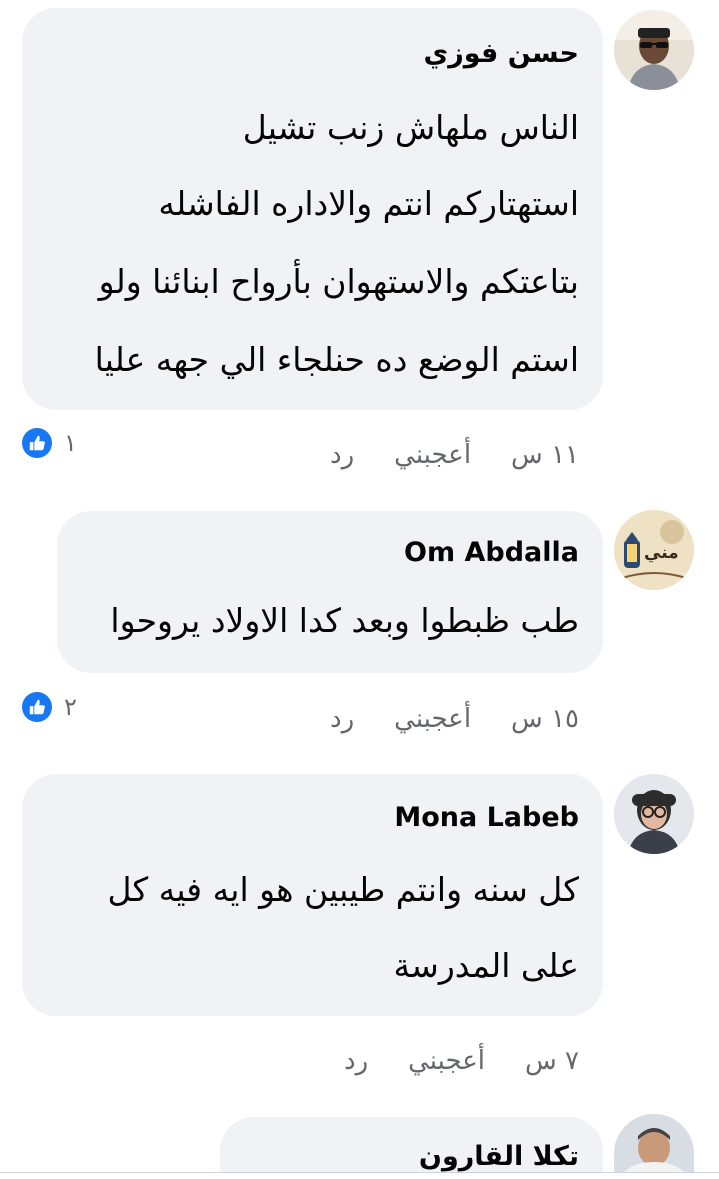 This screenshot has height=1179, width=719. Describe the element at coordinates (70, 707) in the screenshot. I see `reaction-count: ٢` at that location.